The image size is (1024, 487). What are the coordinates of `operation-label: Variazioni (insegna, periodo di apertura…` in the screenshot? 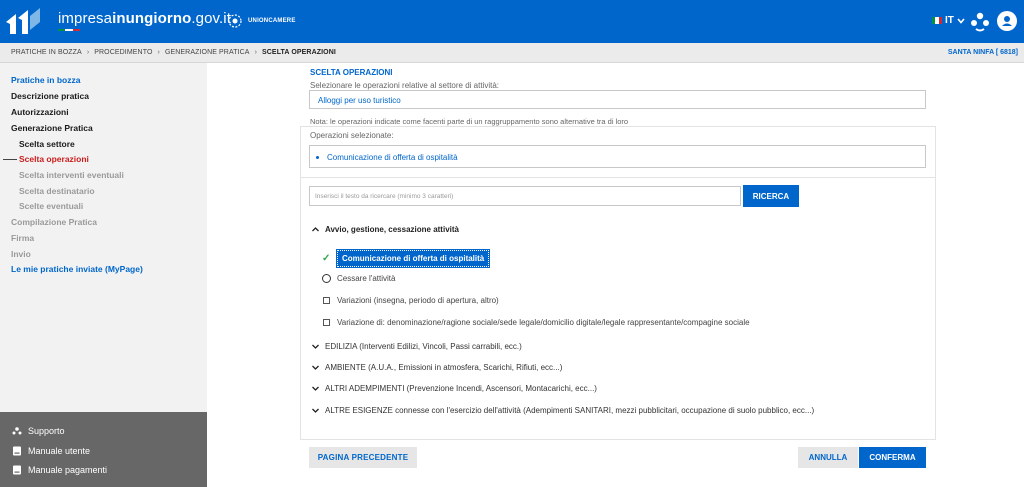 It's located at (418, 300).